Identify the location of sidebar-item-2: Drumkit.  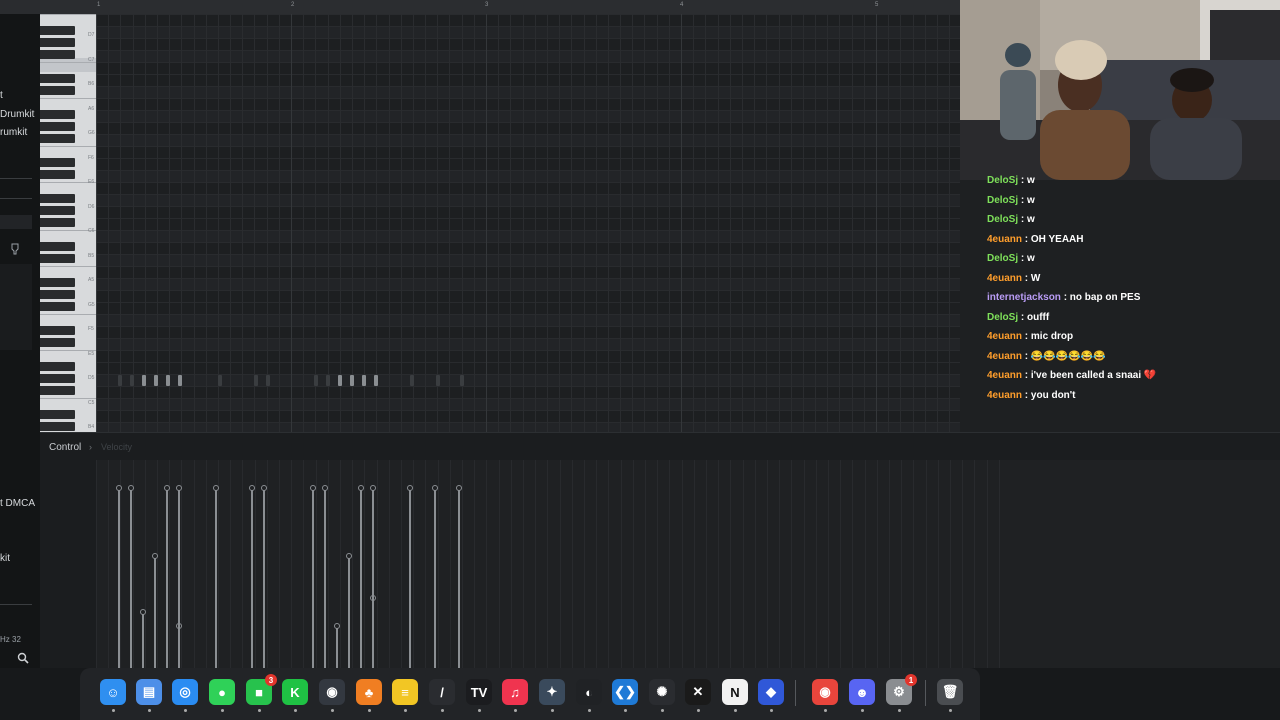
(17, 114).